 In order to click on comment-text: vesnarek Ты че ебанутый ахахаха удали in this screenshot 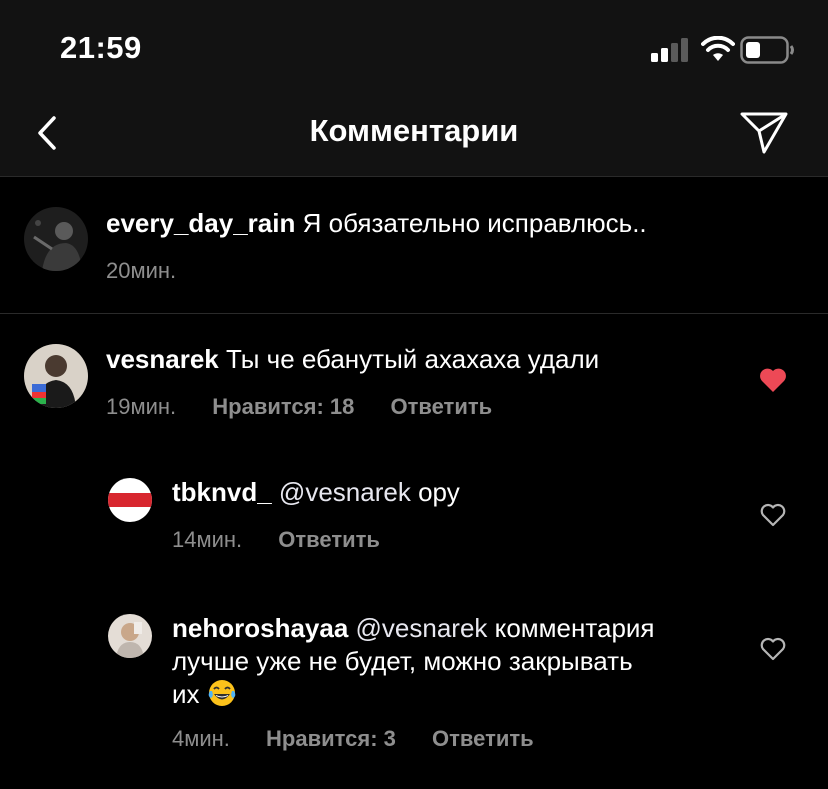, I will do `click(352, 359)`.